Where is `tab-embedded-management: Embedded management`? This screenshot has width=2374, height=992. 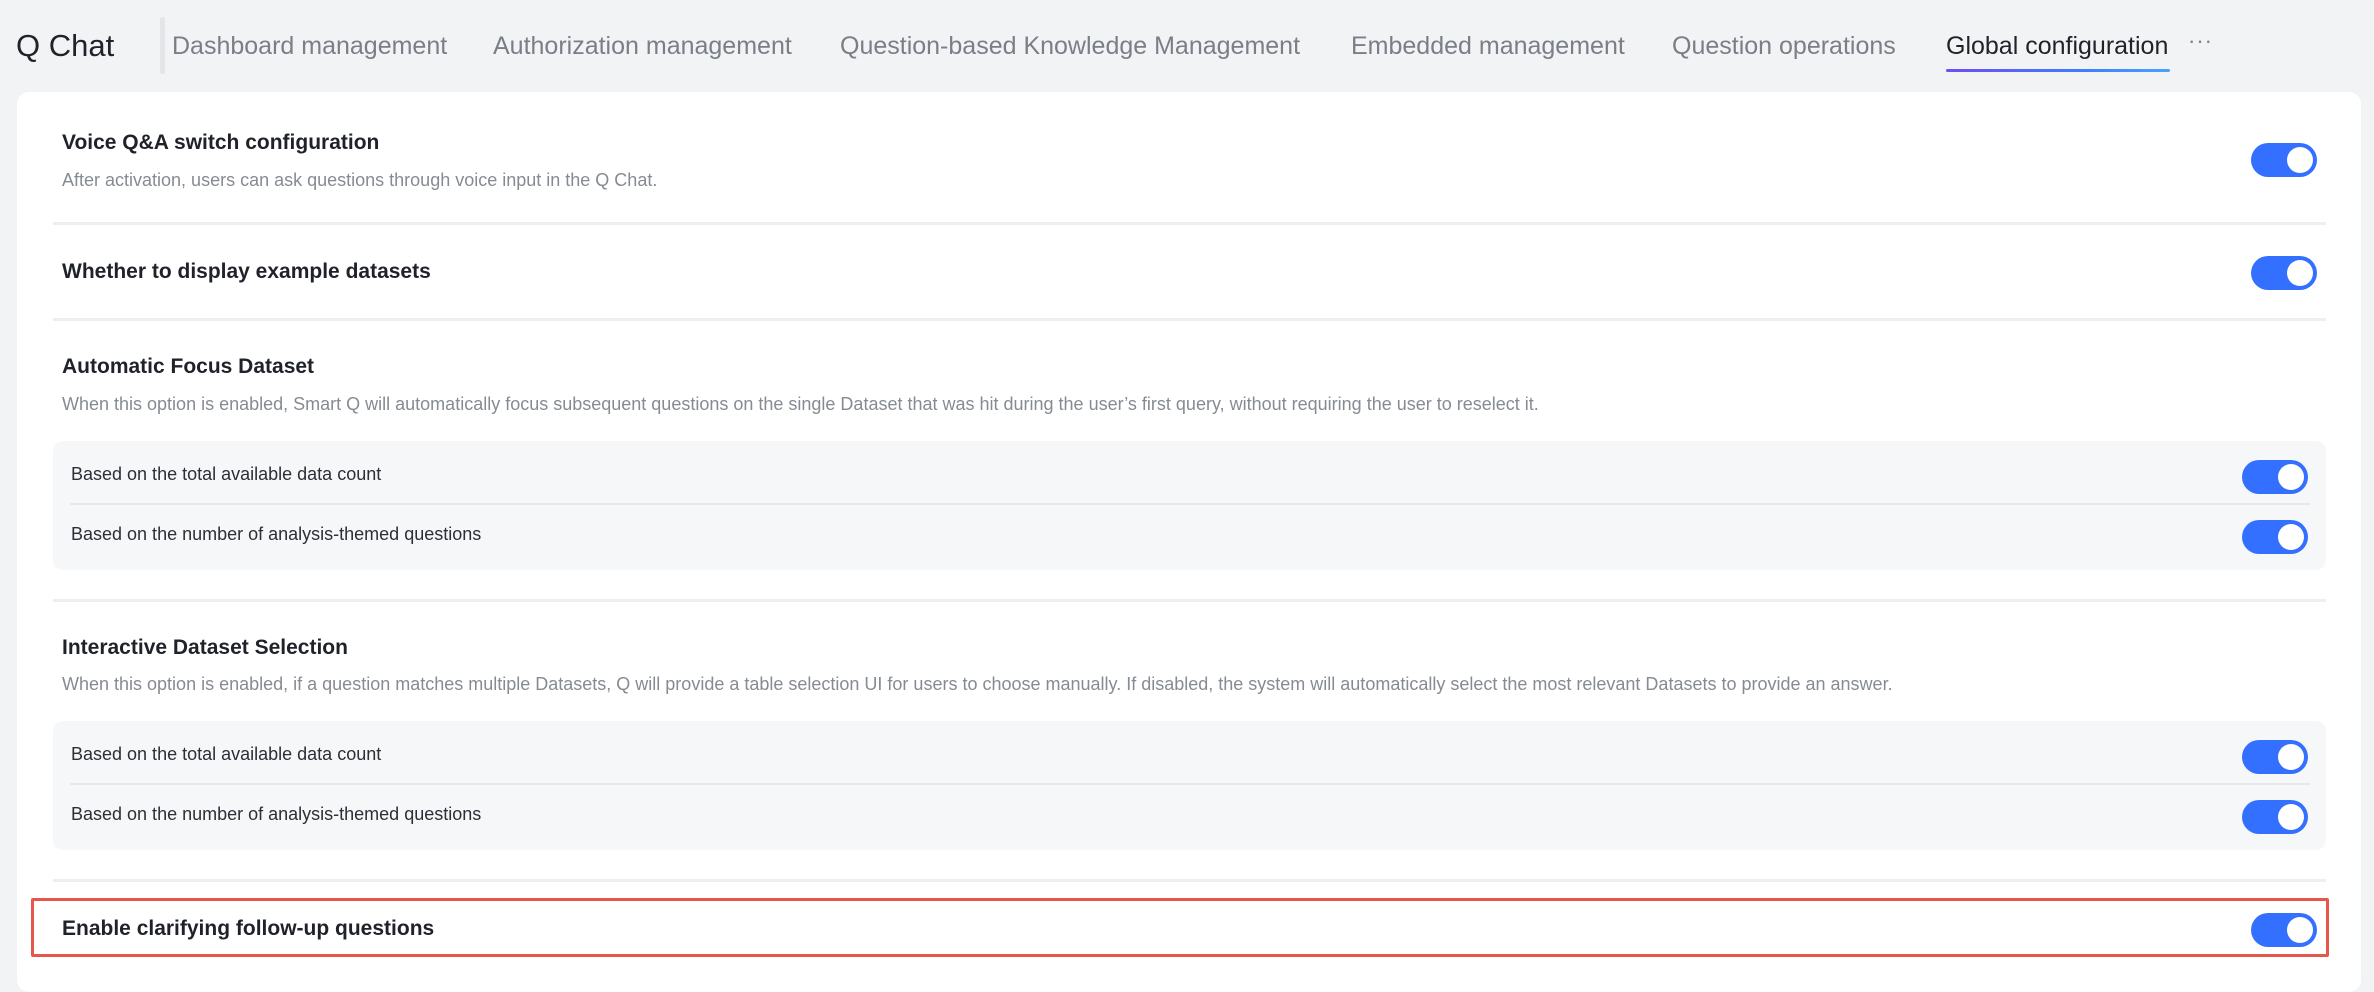 tab-embedded-management: Embedded management is located at coordinates (1488, 46).